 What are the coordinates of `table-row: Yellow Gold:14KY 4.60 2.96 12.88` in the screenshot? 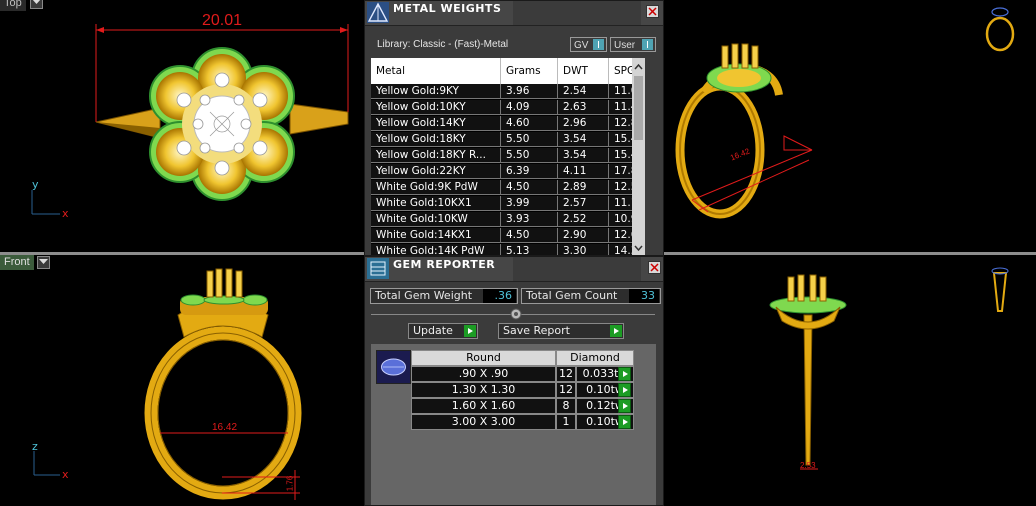 It's located at (508, 124).